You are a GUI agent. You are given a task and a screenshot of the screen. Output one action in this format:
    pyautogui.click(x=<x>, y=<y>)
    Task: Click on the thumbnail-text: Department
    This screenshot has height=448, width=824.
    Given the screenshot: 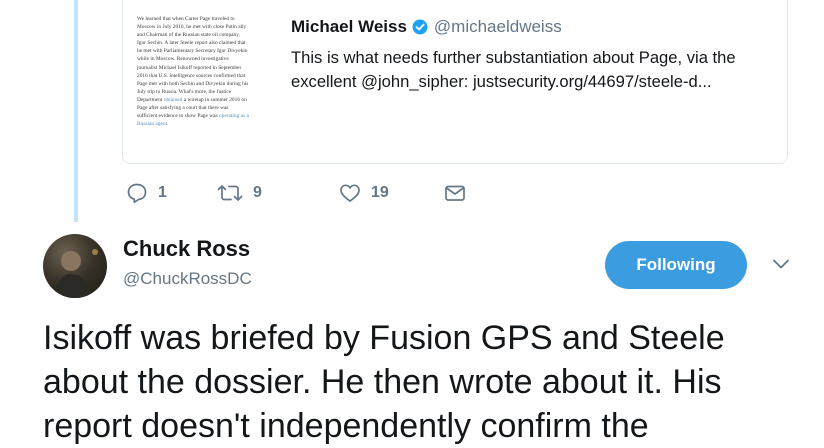 What is the action you would take?
    pyautogui.click(x=150, y=99)
    